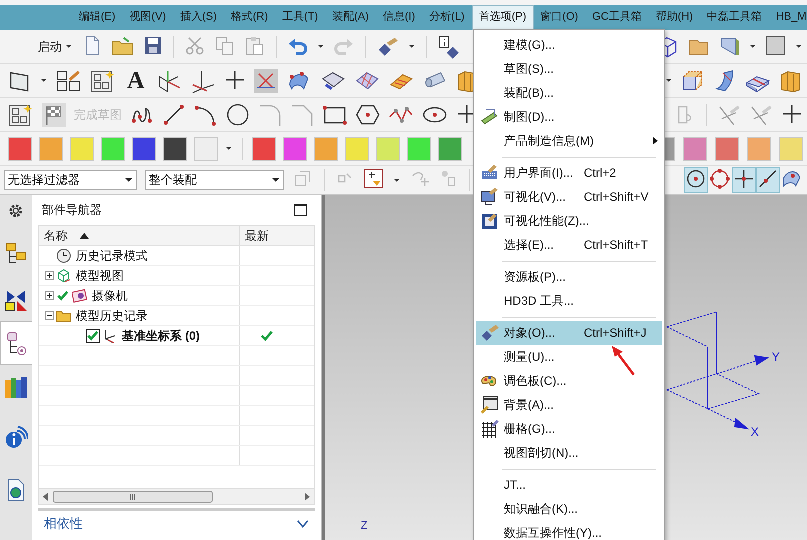 The width and height of the screenshot is (807, 540). What do you see at coordinates (776, 46) in the screenshot?
I see `square-icon` at bounding box center [776, 46].